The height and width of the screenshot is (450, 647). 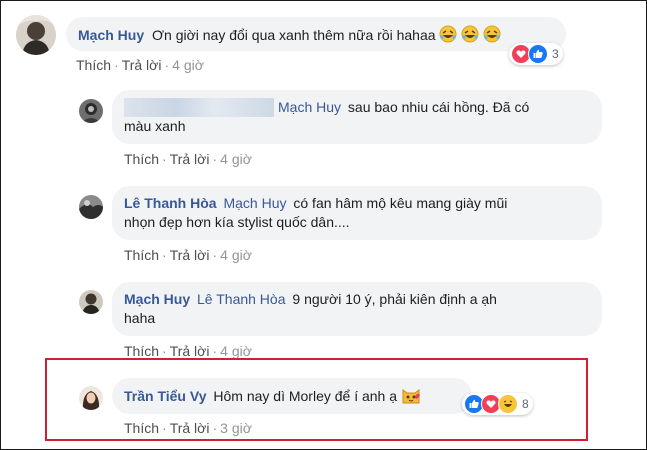 I want to click on reply-text-line1: 9 người 10 ý, phải kiên định a ạh, so click(x=394, y=299).